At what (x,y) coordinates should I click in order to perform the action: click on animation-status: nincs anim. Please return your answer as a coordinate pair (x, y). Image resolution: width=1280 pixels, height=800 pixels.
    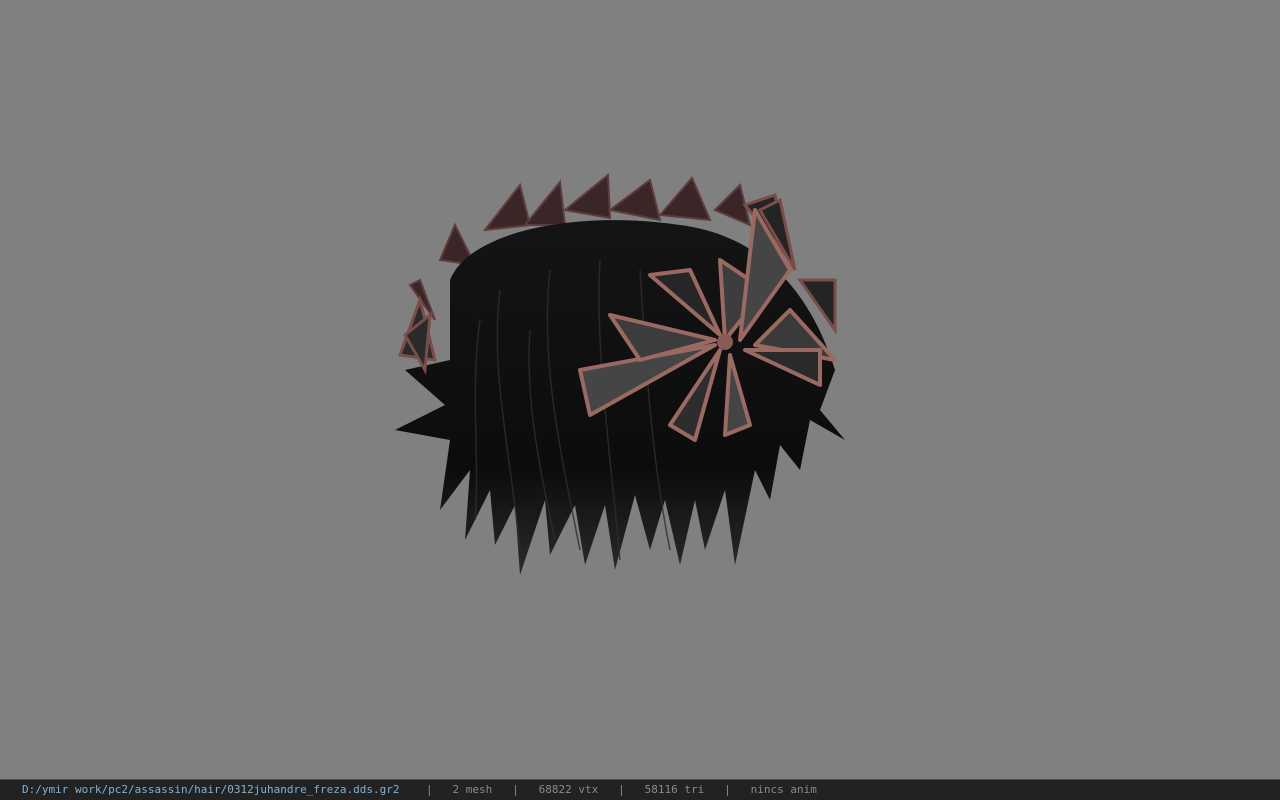
    Looking at the image, I should click on (783, 789).